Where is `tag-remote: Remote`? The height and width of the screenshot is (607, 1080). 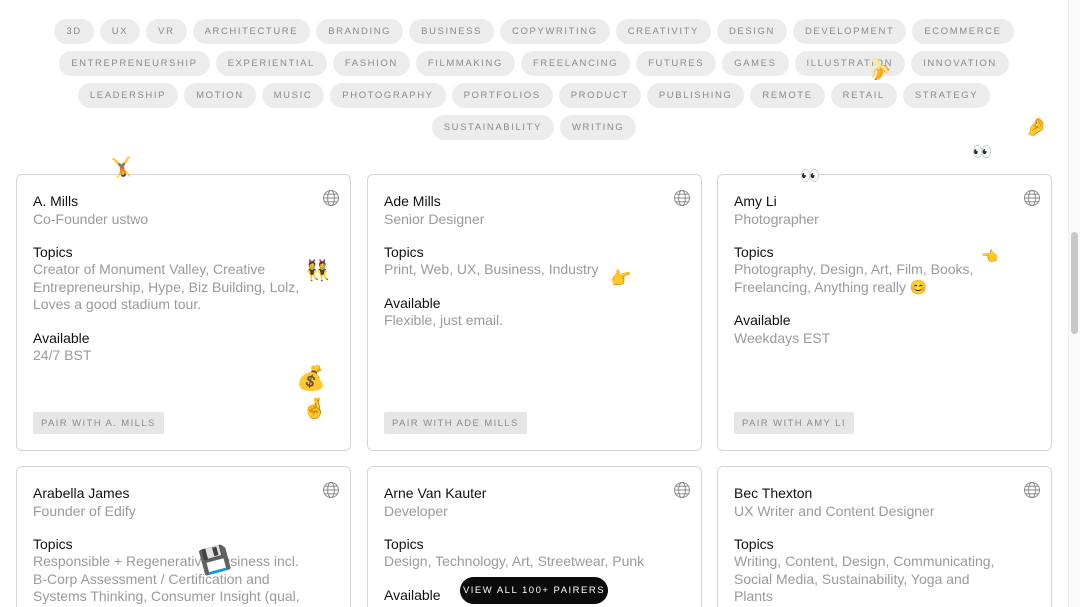 tag-remote: Remote is located at coordinates (787, 95).